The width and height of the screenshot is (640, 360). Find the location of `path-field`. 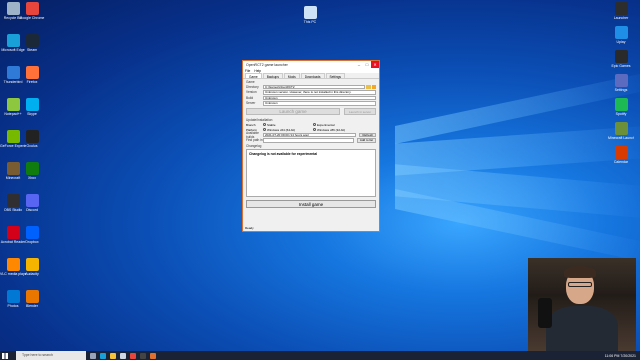

path-field is located at coordinates (308, 140).